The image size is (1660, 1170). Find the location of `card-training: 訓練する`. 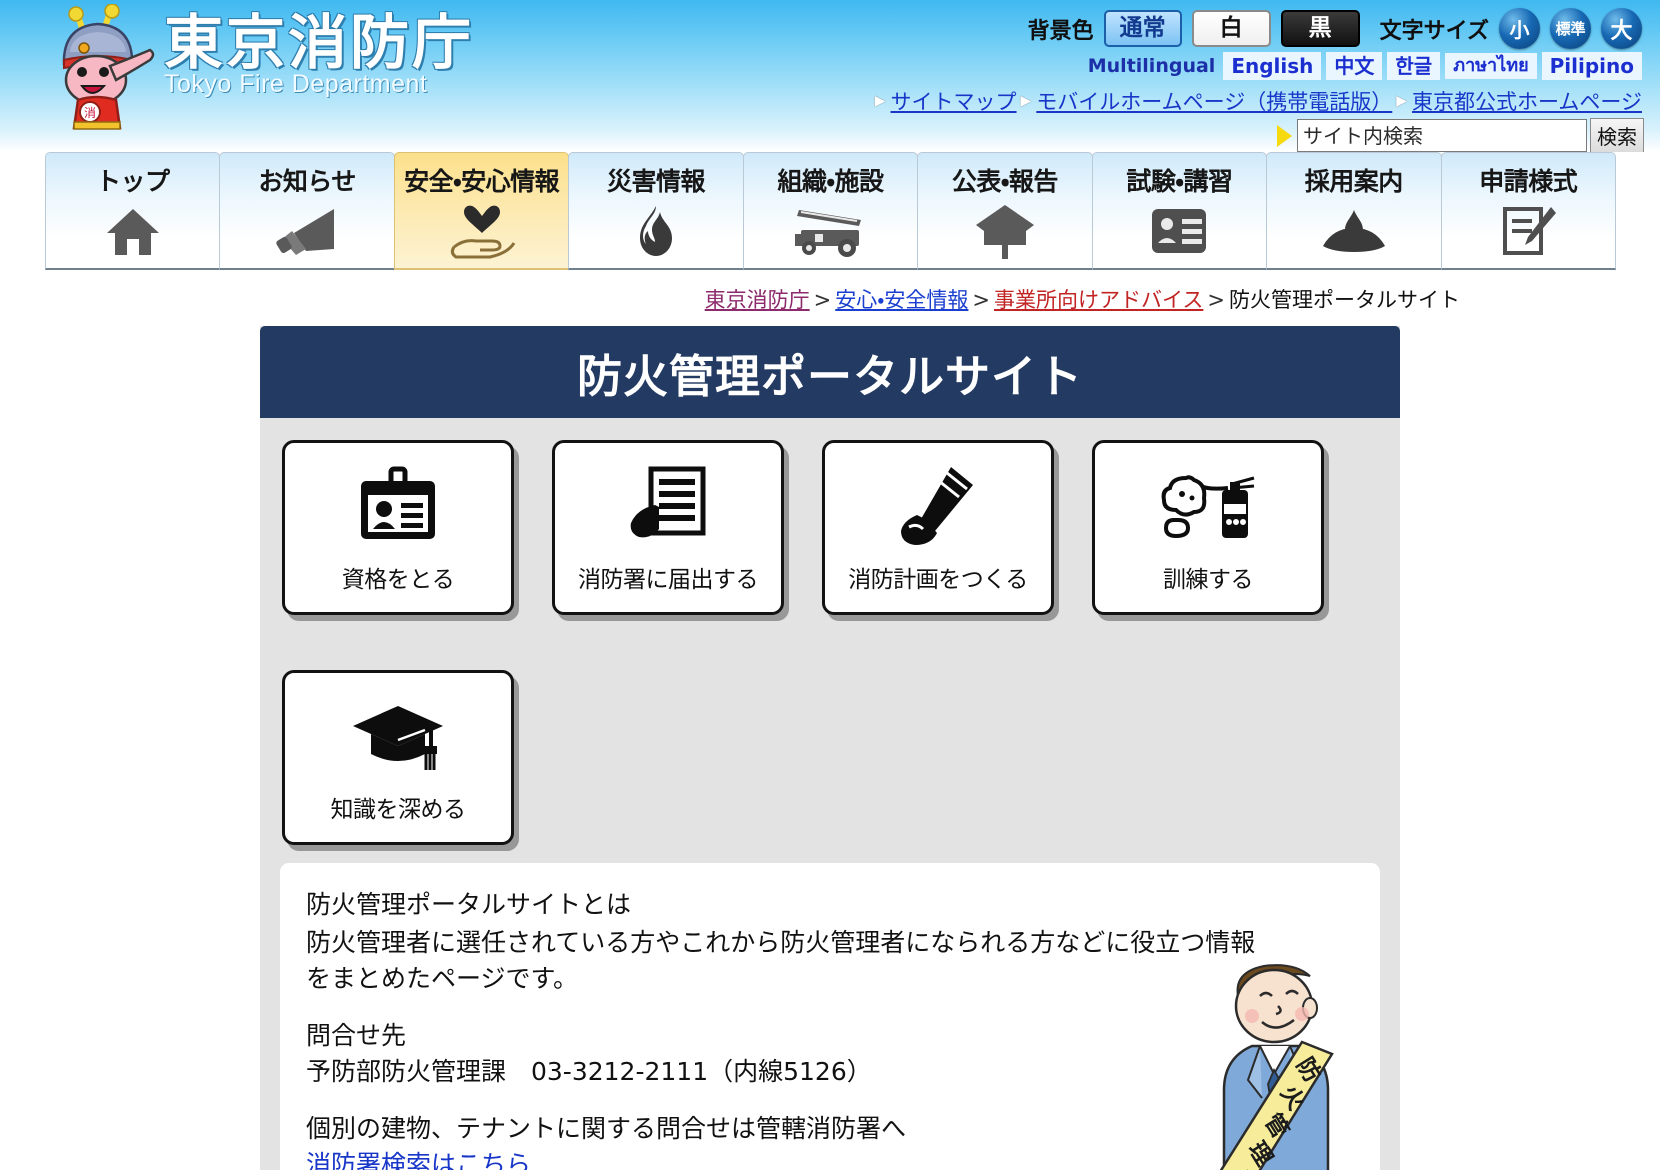

card-training: 訓練する is located at coordinates (1208, 527).